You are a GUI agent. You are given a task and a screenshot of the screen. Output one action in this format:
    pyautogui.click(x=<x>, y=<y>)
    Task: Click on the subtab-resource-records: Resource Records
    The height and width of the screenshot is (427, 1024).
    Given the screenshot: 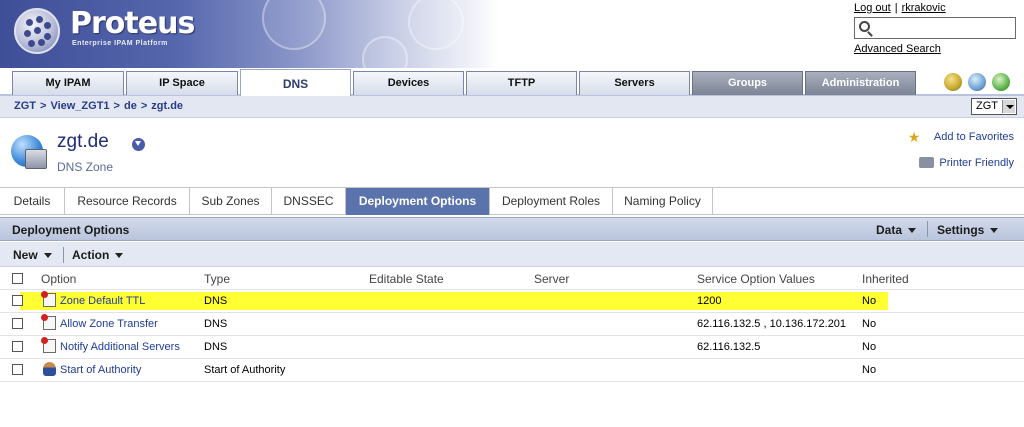 What is the action you would take?
    pyautogui.click(x=127, y=201)
    